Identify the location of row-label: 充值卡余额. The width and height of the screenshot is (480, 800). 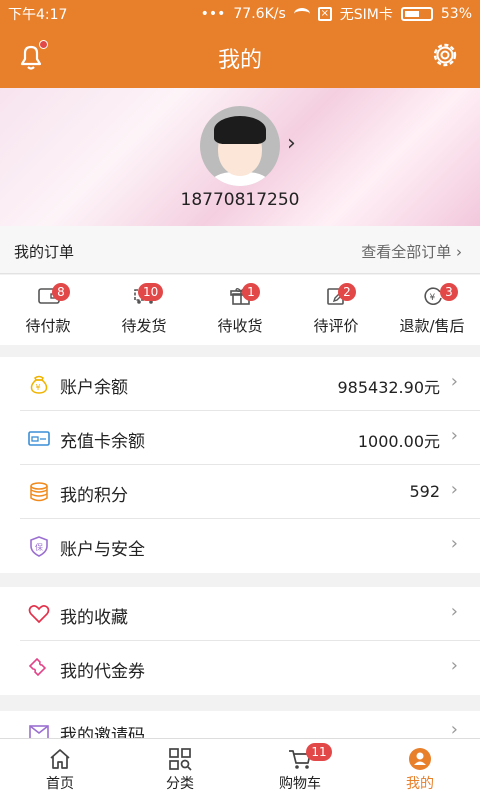
(102, 442).